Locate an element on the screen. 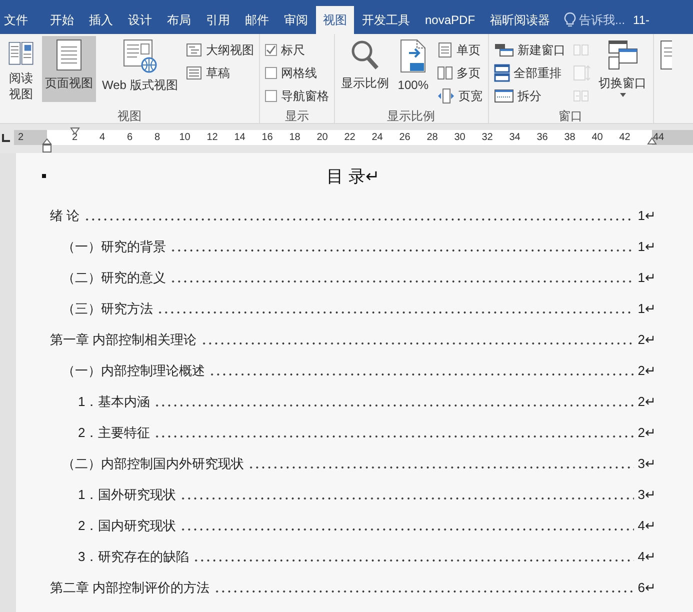 This screenshot has width=693, height=612. window-icon is located at coordinates (504, 50).